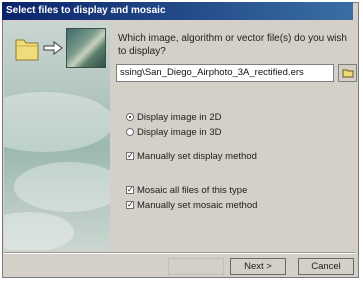 The height and width of the screenshot is (282, 363). I want to click on window-title: Select files to display and mosaic, so click(86, 10).